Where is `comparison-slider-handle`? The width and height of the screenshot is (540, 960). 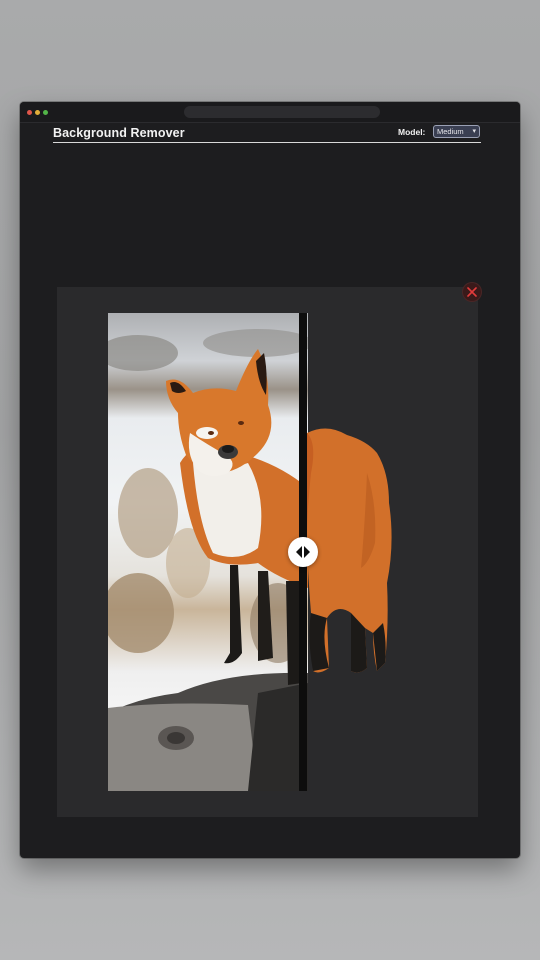 comparison-slider-handle is located at coordinates (303, 552).